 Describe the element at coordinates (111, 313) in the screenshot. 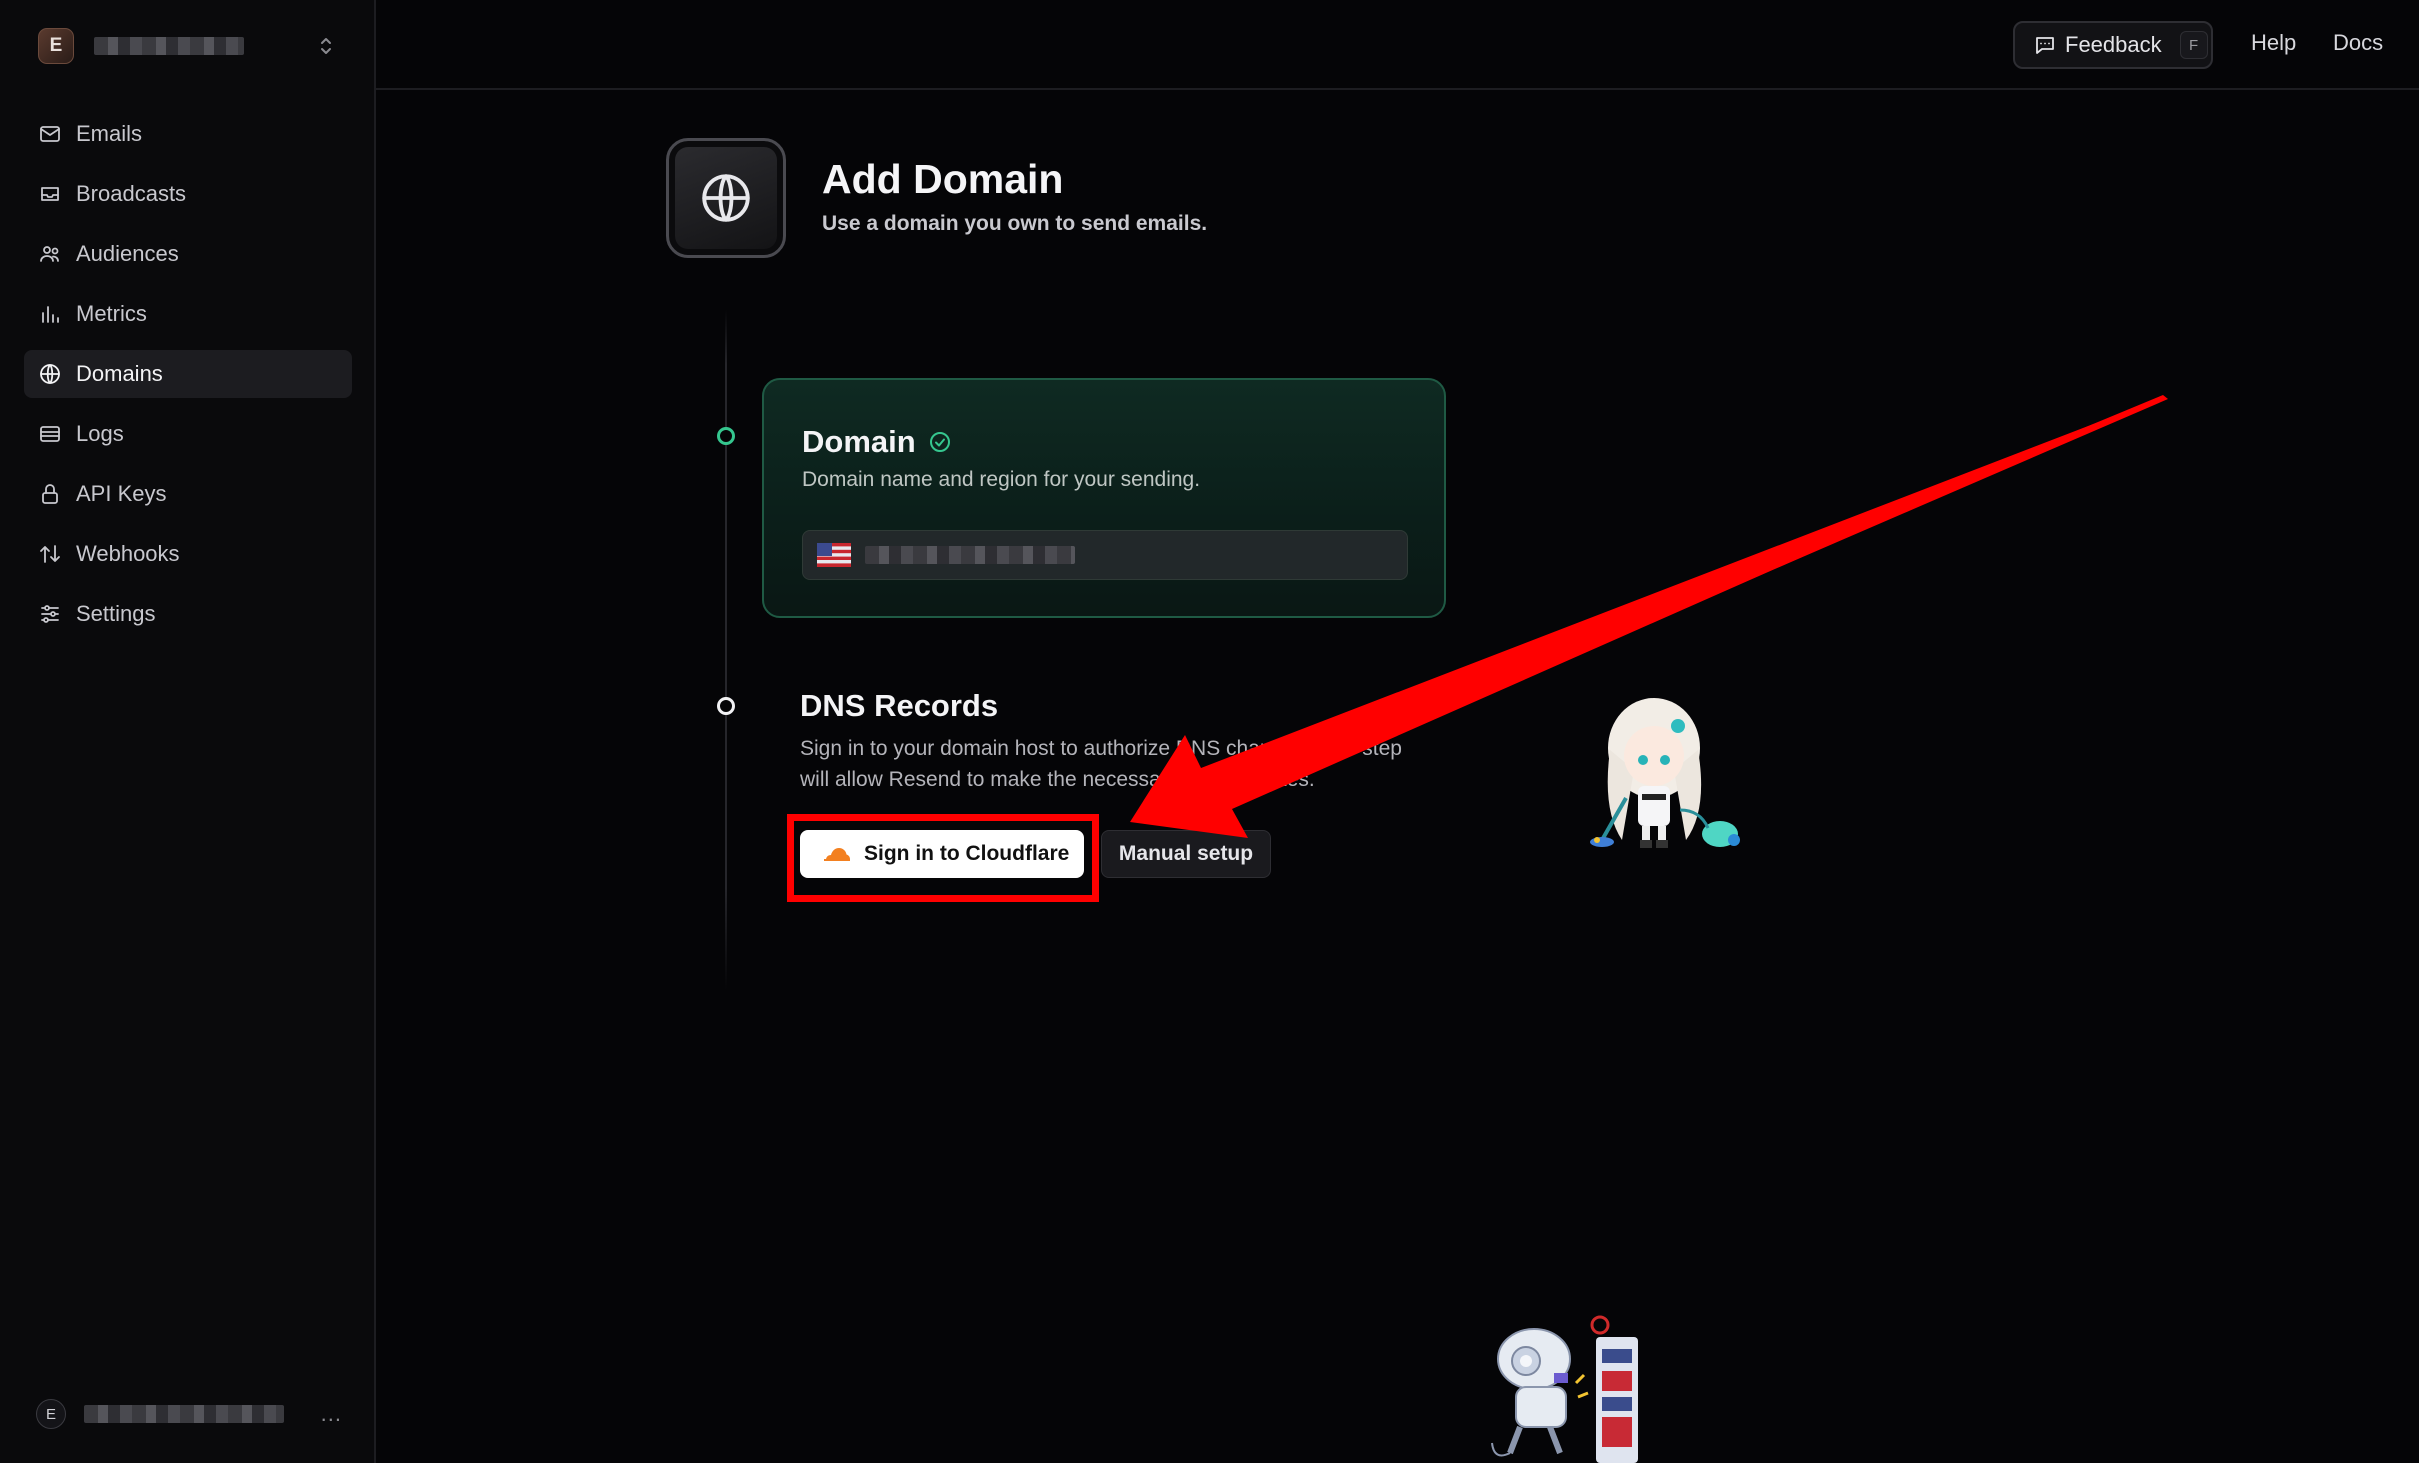

I see `sidebar-item-label: Metrics` at that location.